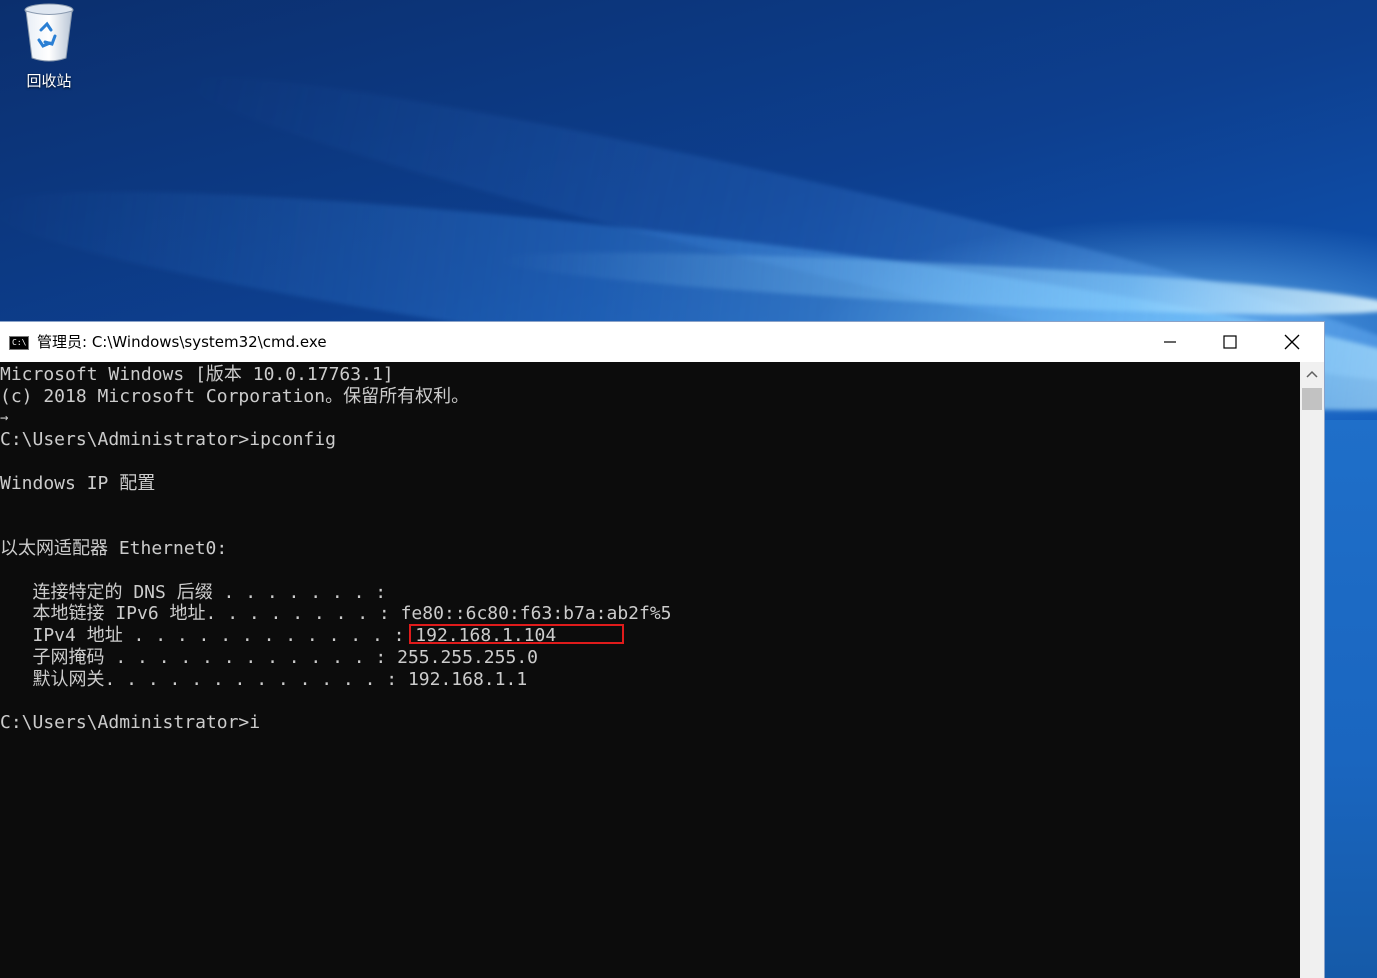  I want to click on console-line: Microsoft Windows [版本 10.0.17763.1], so click(197, 374).